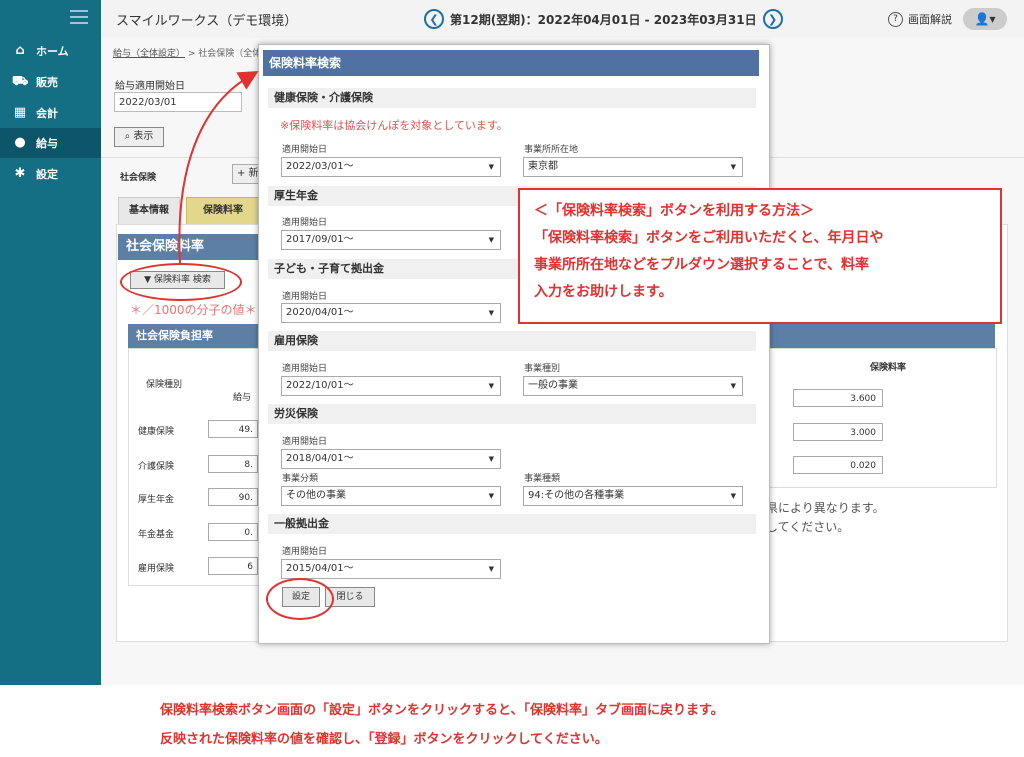 This screenshot has width=1024, height=757. Describe the element at coordinates (384, 739) in the screenshot. I see `caption-line: 反映された保険料率の値を確認し、「登録」ボタンをクリックしてください。` at that location.